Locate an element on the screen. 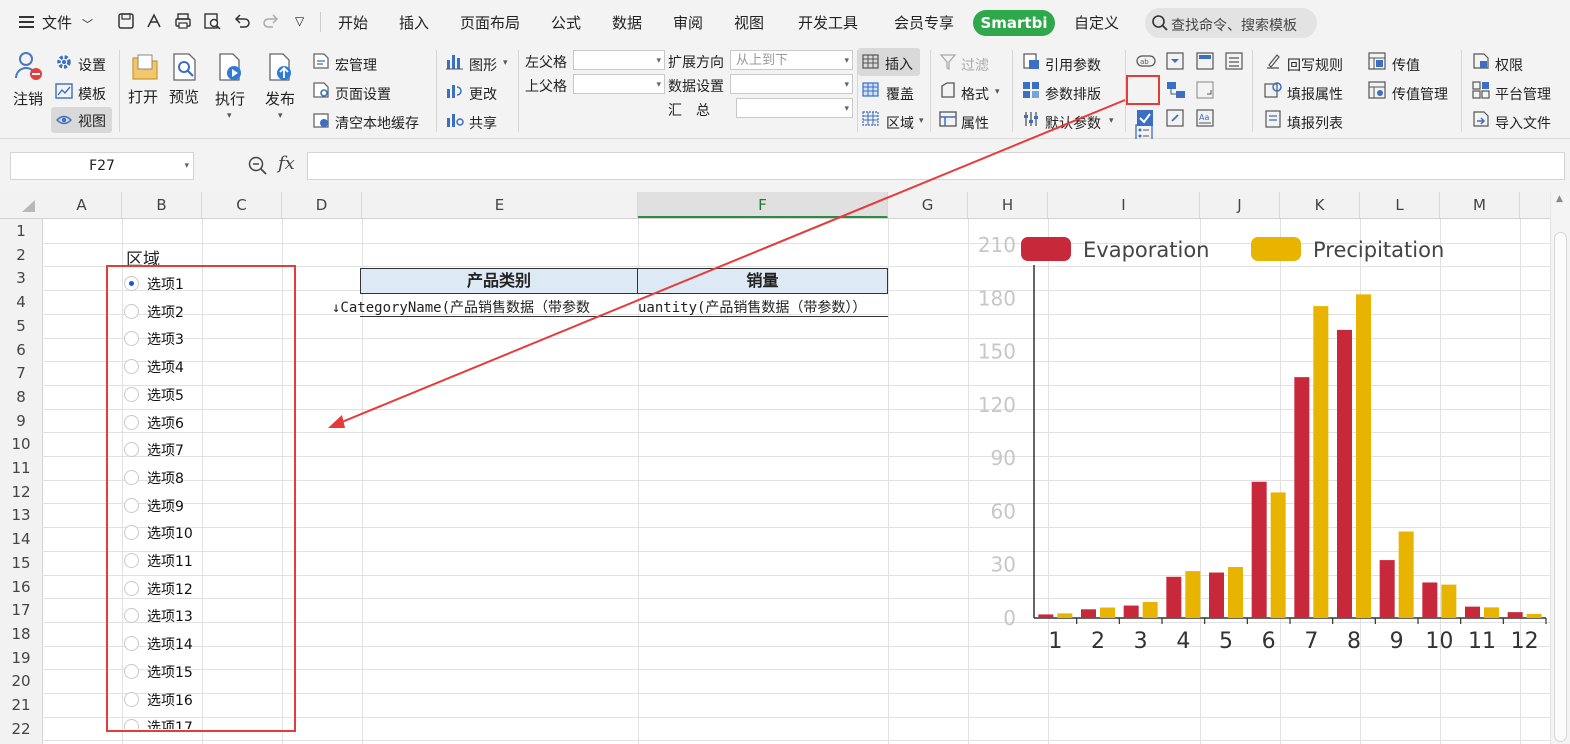 The height and width of the screenshot is (744, 1570). select-all-icon is located at coordinates (28, 206).